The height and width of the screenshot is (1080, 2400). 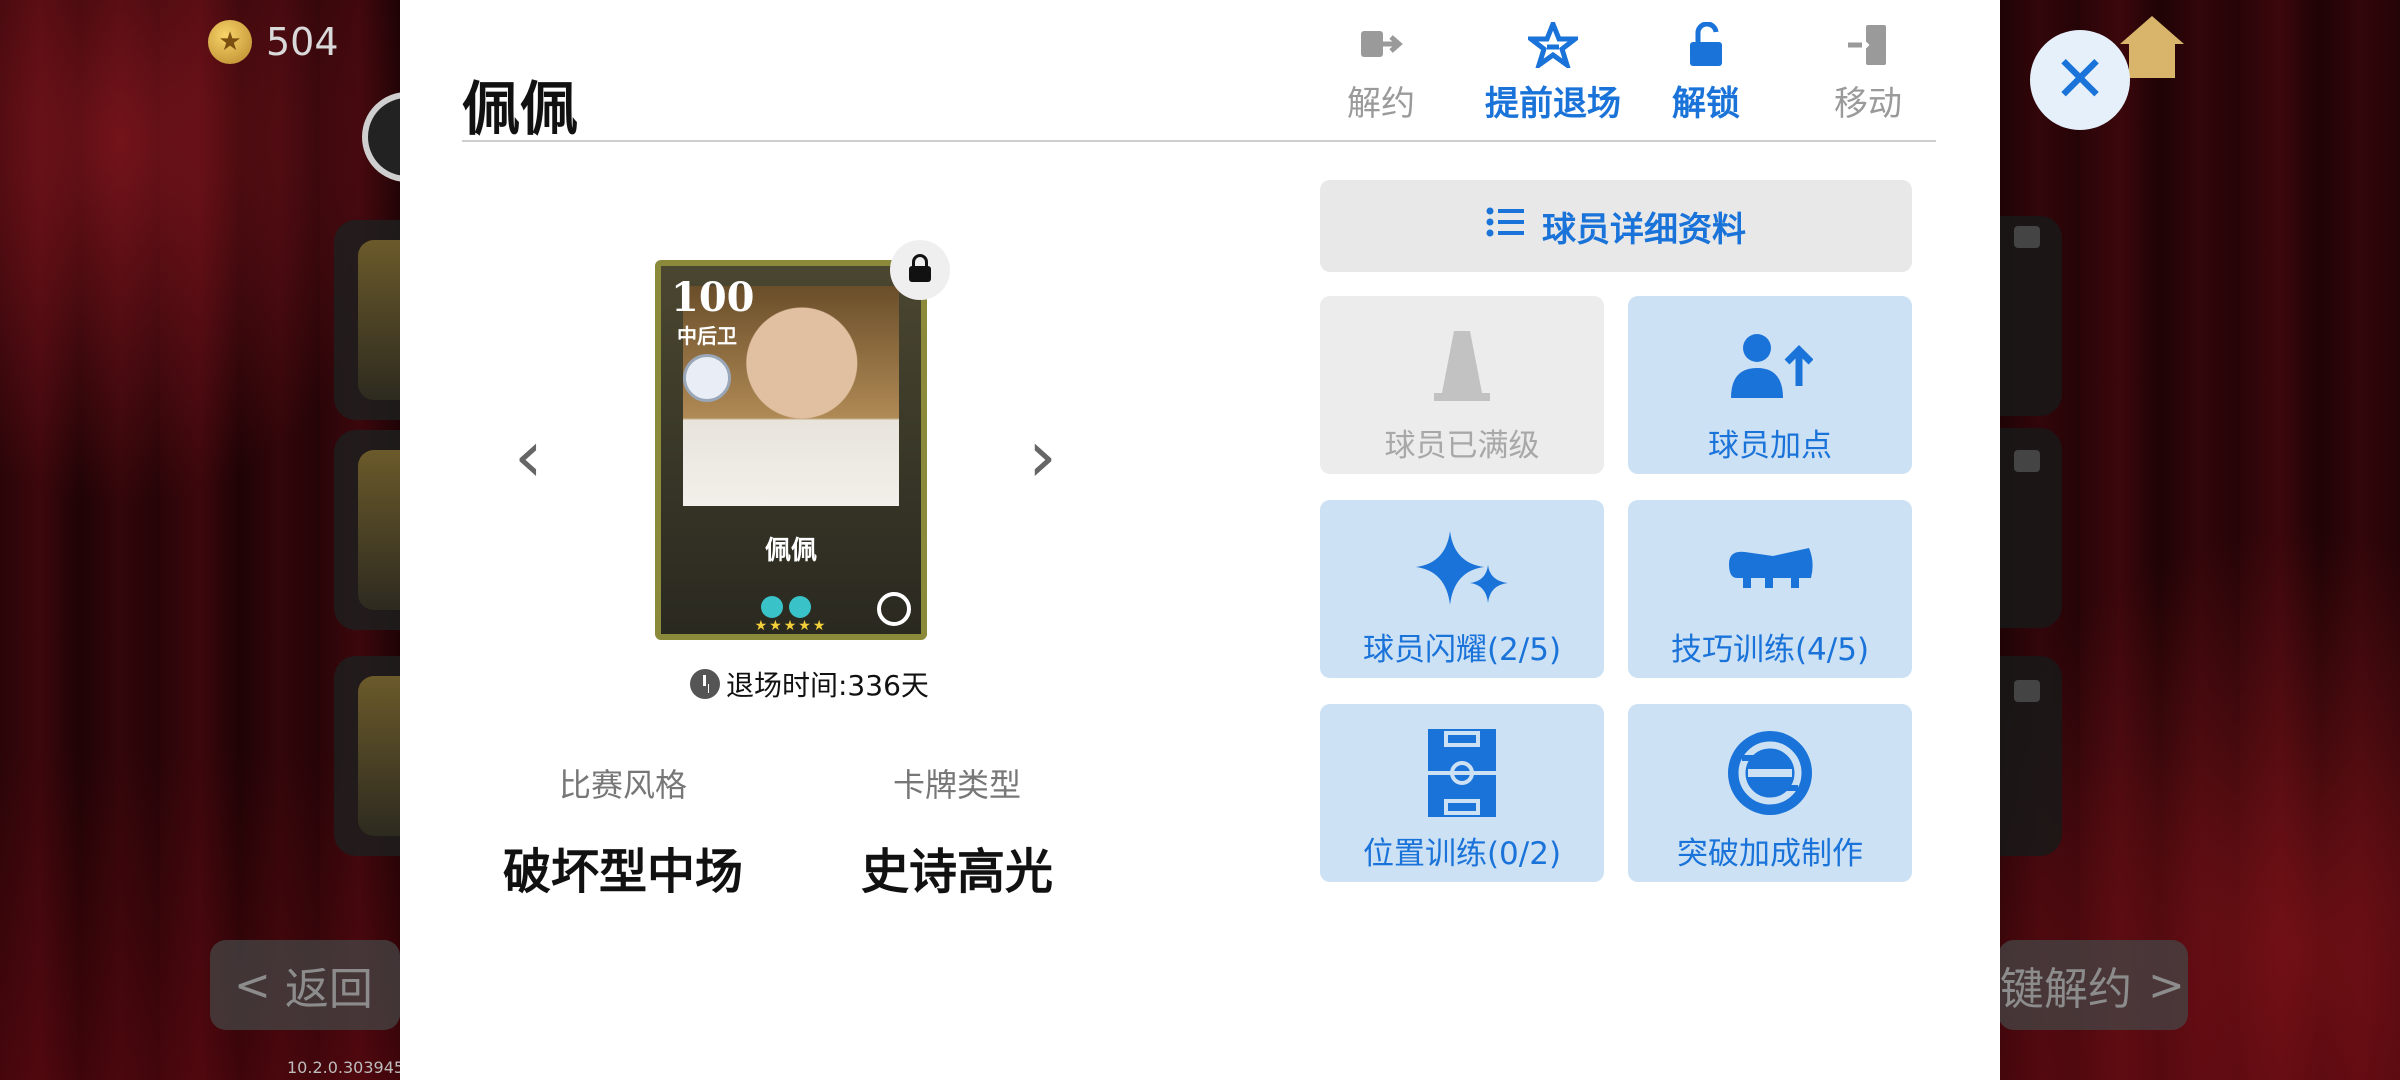 What do you see at coordinates (1770, 569) in the screenshot?
I see `boot-icon` at bounding box center [1770, 569].